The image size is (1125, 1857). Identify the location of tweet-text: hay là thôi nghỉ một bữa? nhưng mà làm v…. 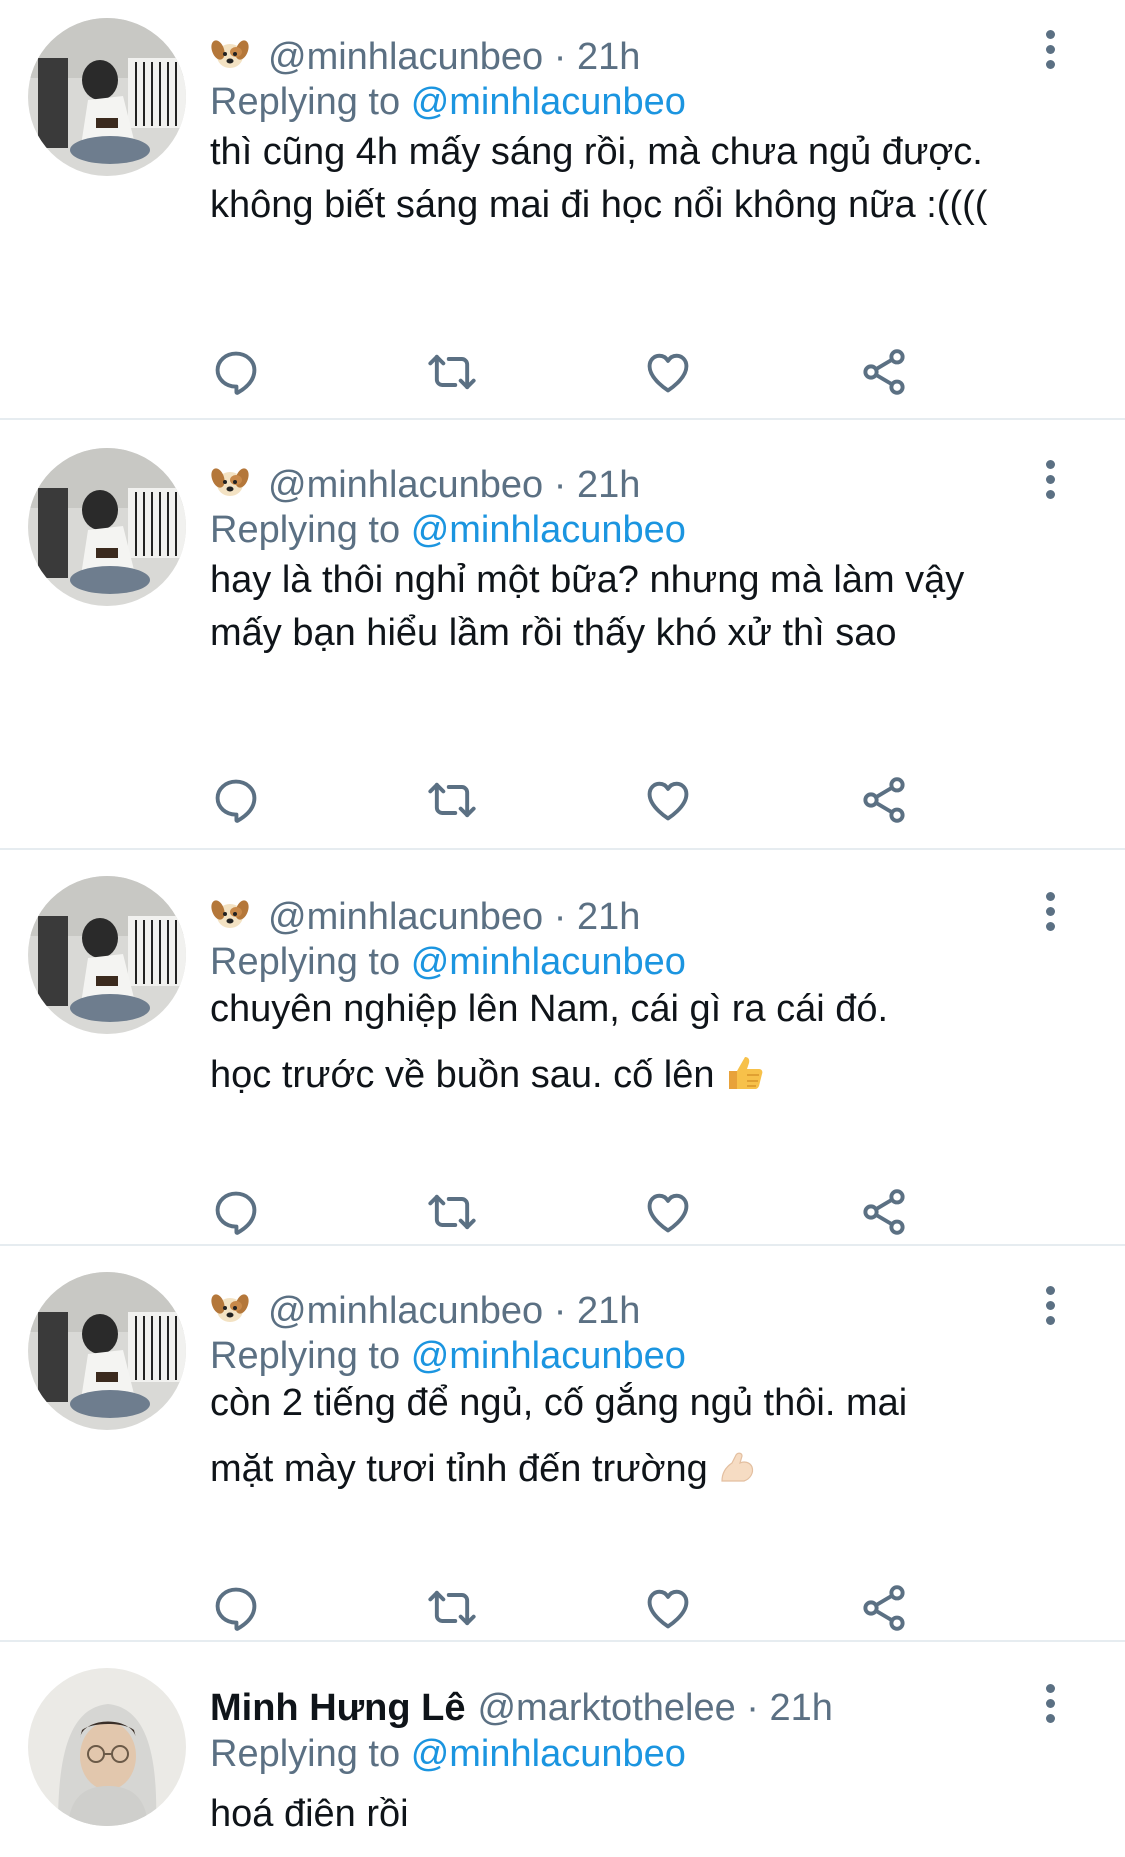
(587, 606).